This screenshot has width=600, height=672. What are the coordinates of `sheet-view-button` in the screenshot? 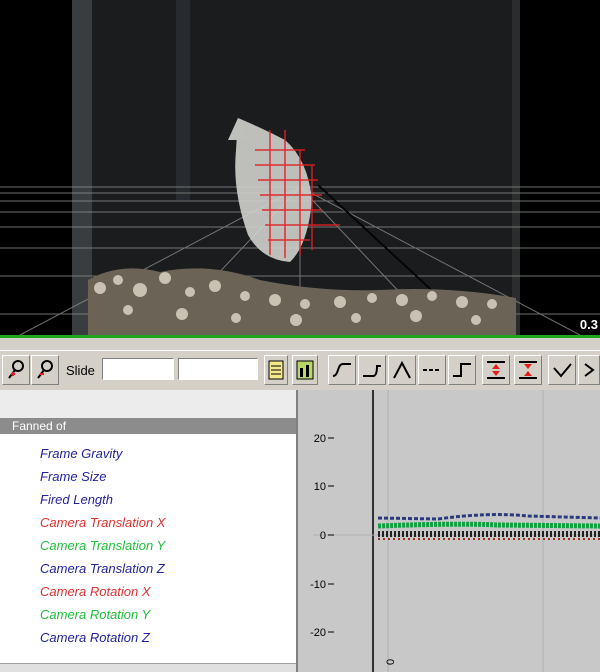 It's located at (276, 370).